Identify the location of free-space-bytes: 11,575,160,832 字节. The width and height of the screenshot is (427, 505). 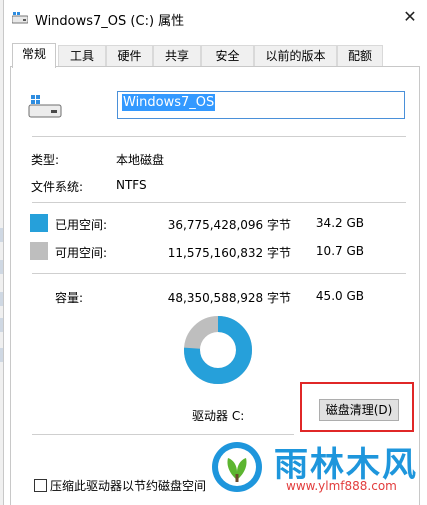
(229, 253).